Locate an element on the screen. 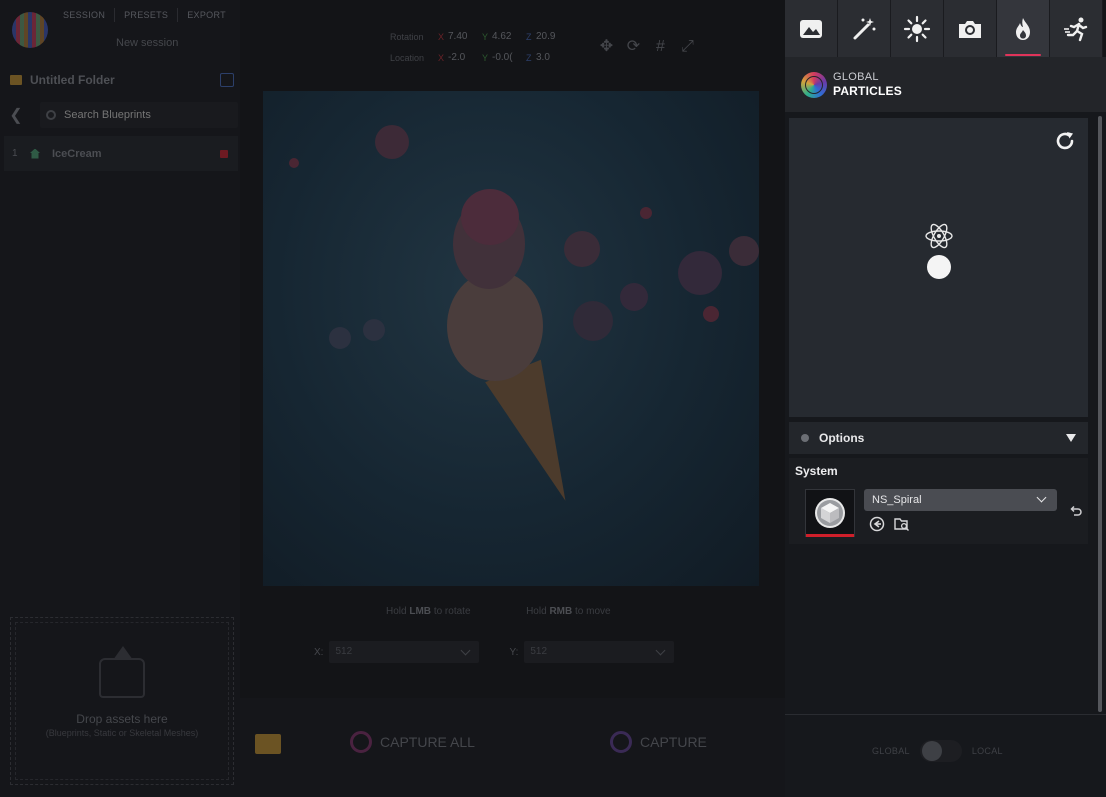 The width and height of the screenshot is (1106, 797). ice-cream-cone is located at coordinates (539, 436).